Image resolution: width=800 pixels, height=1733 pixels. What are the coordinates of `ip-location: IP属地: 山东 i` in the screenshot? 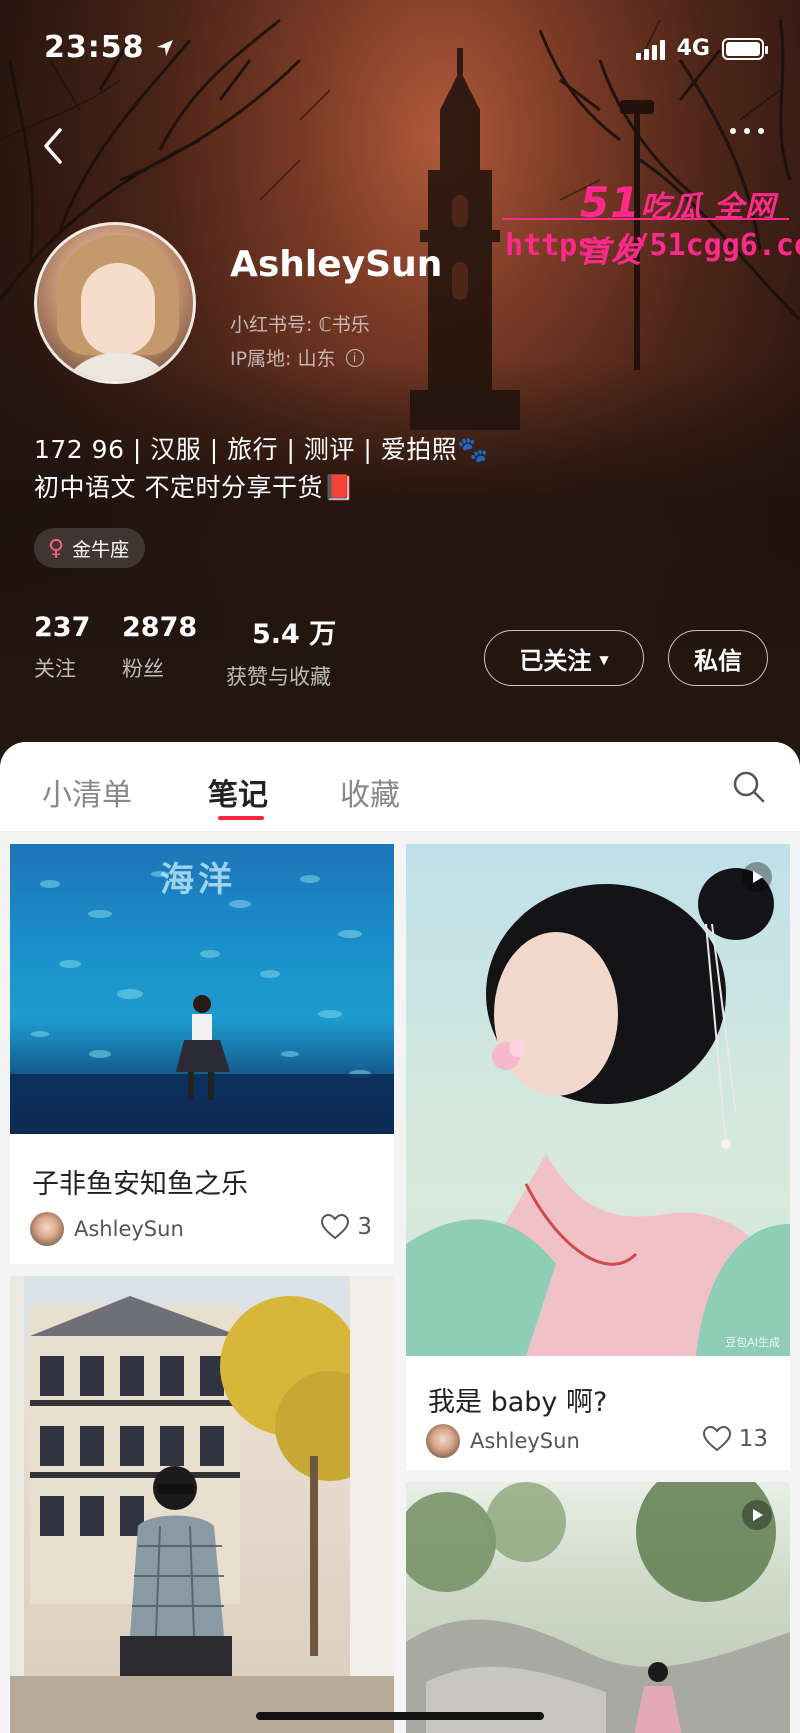 It's located at (297, 357).